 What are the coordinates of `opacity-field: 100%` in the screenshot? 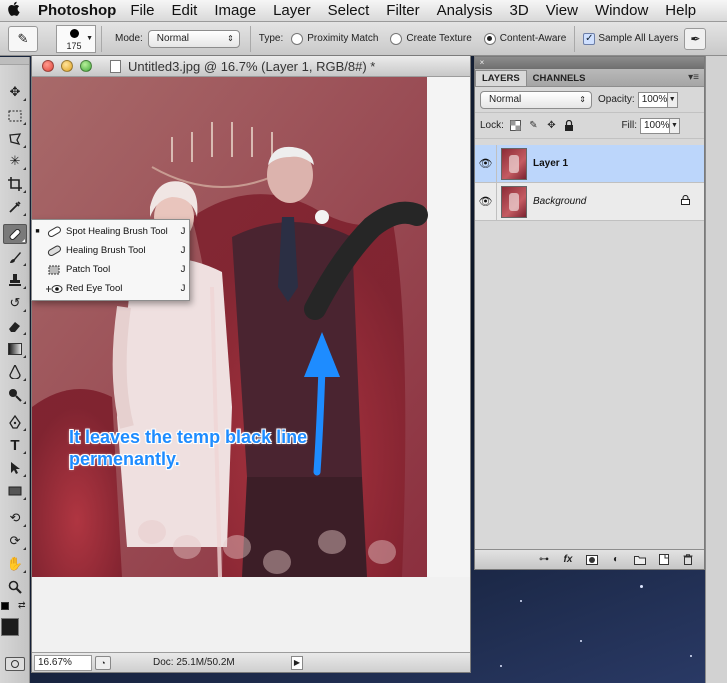 It's located at (652, 99).